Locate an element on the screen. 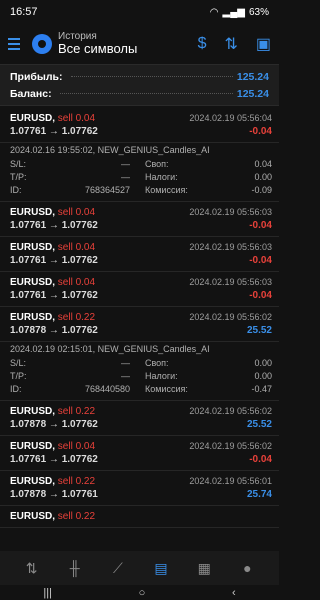 This screenshot has height=600, width=320. quotes-icon: ⇅ is located at coordinates (32, 568).